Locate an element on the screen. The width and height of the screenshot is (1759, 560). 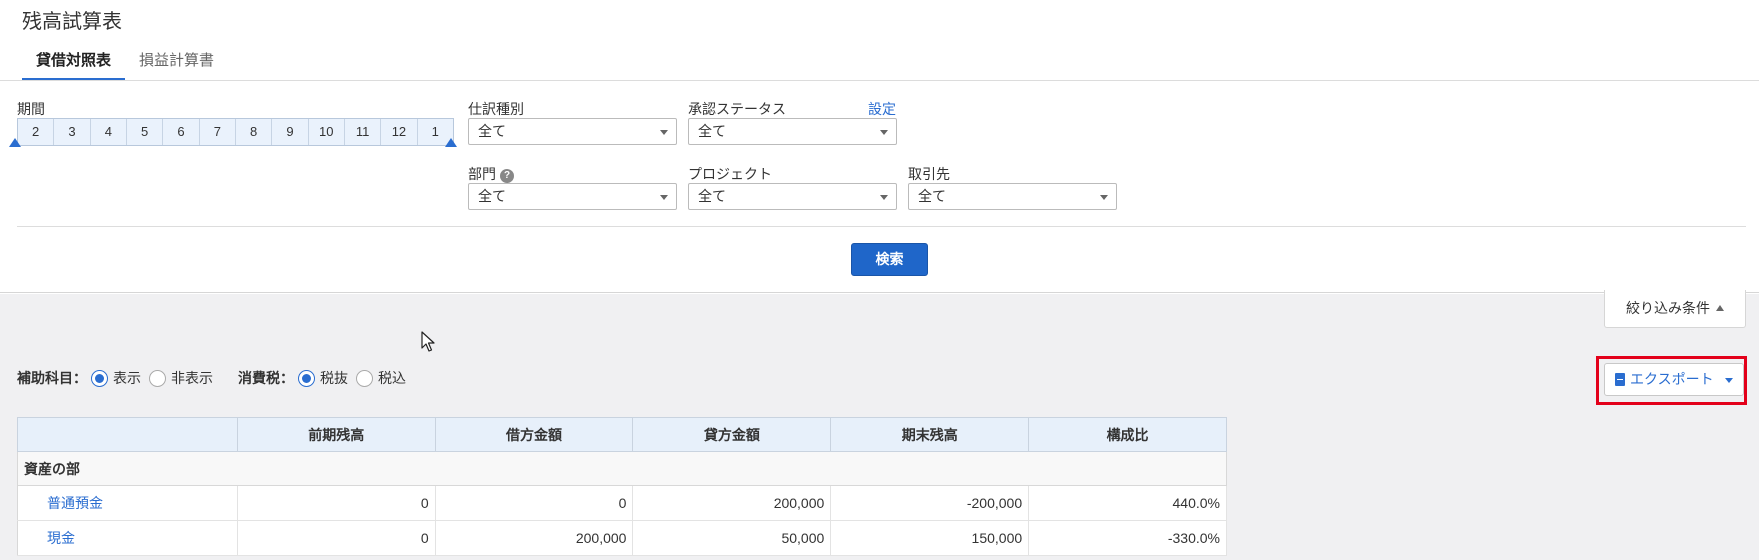
export-button: エクスポート is located at coordinates (1674, 379).